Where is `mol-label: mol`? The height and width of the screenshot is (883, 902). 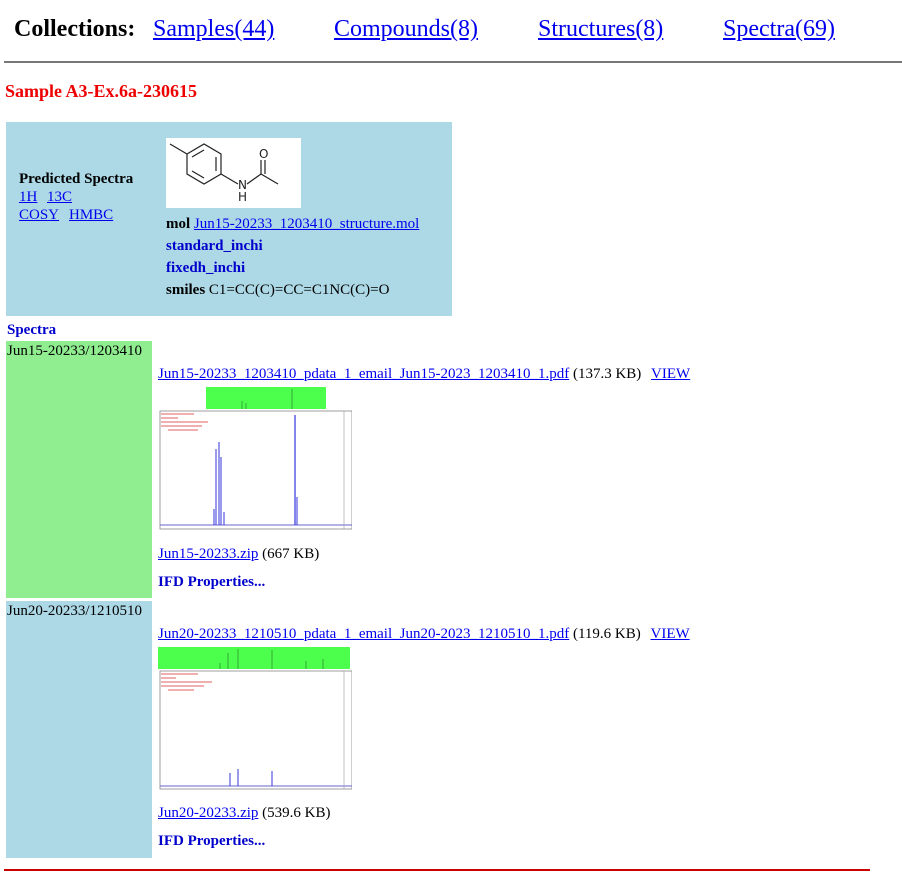 mol-label: mol is located at coordinates (178, 224).